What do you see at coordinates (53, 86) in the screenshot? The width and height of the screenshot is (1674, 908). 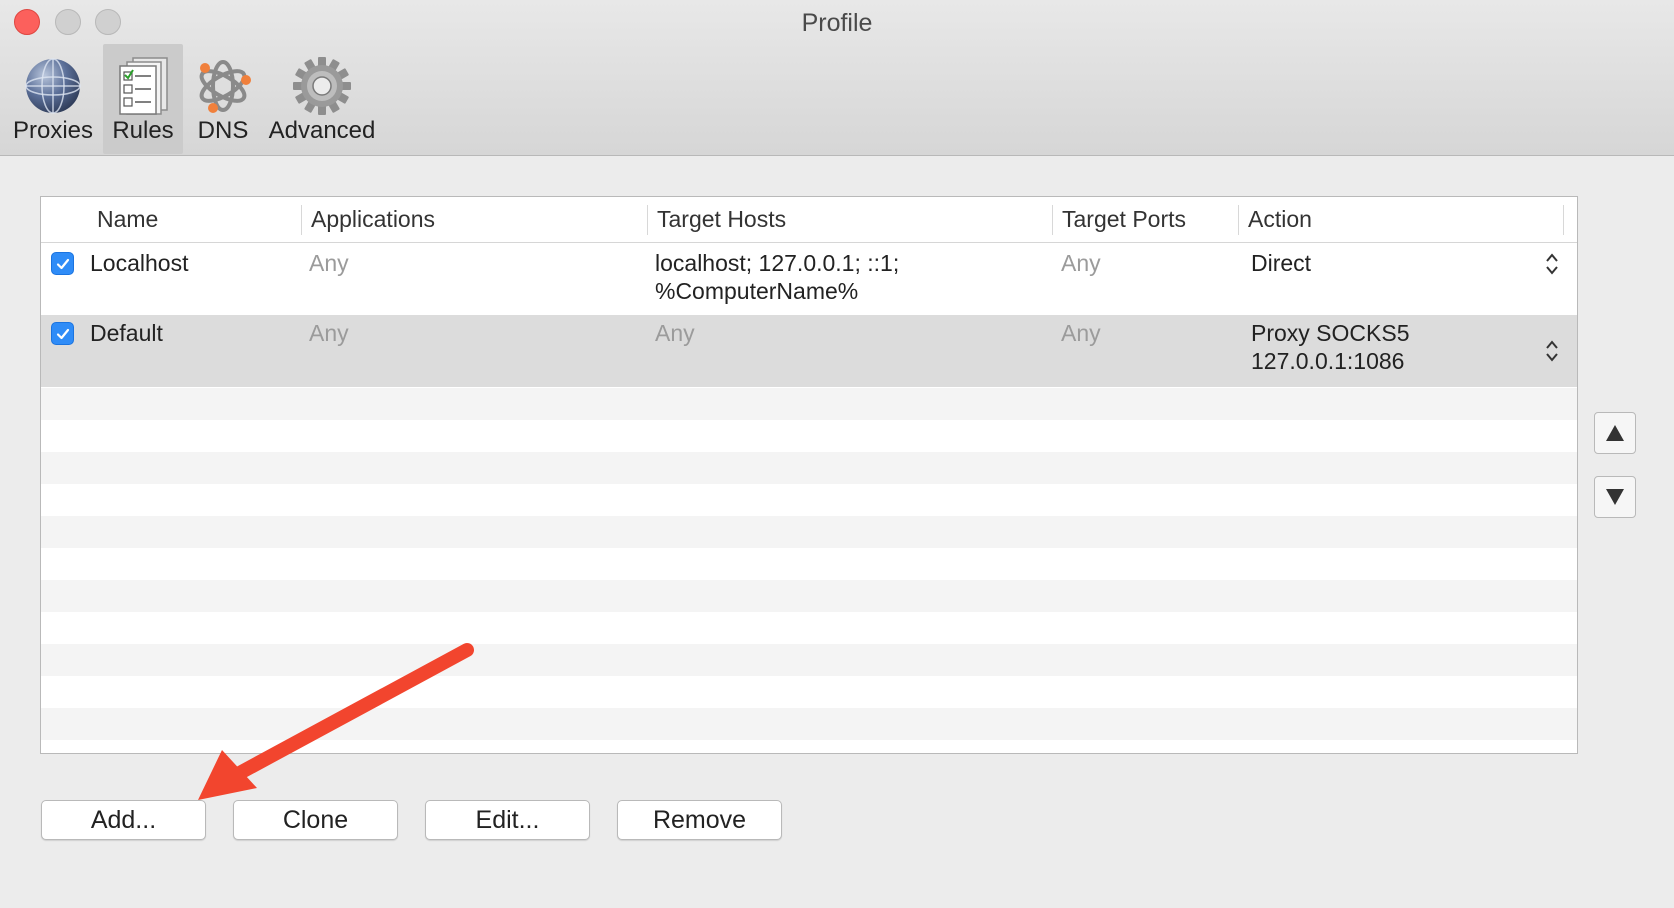 I see `globe-icon` at bounding box center [53, 86].